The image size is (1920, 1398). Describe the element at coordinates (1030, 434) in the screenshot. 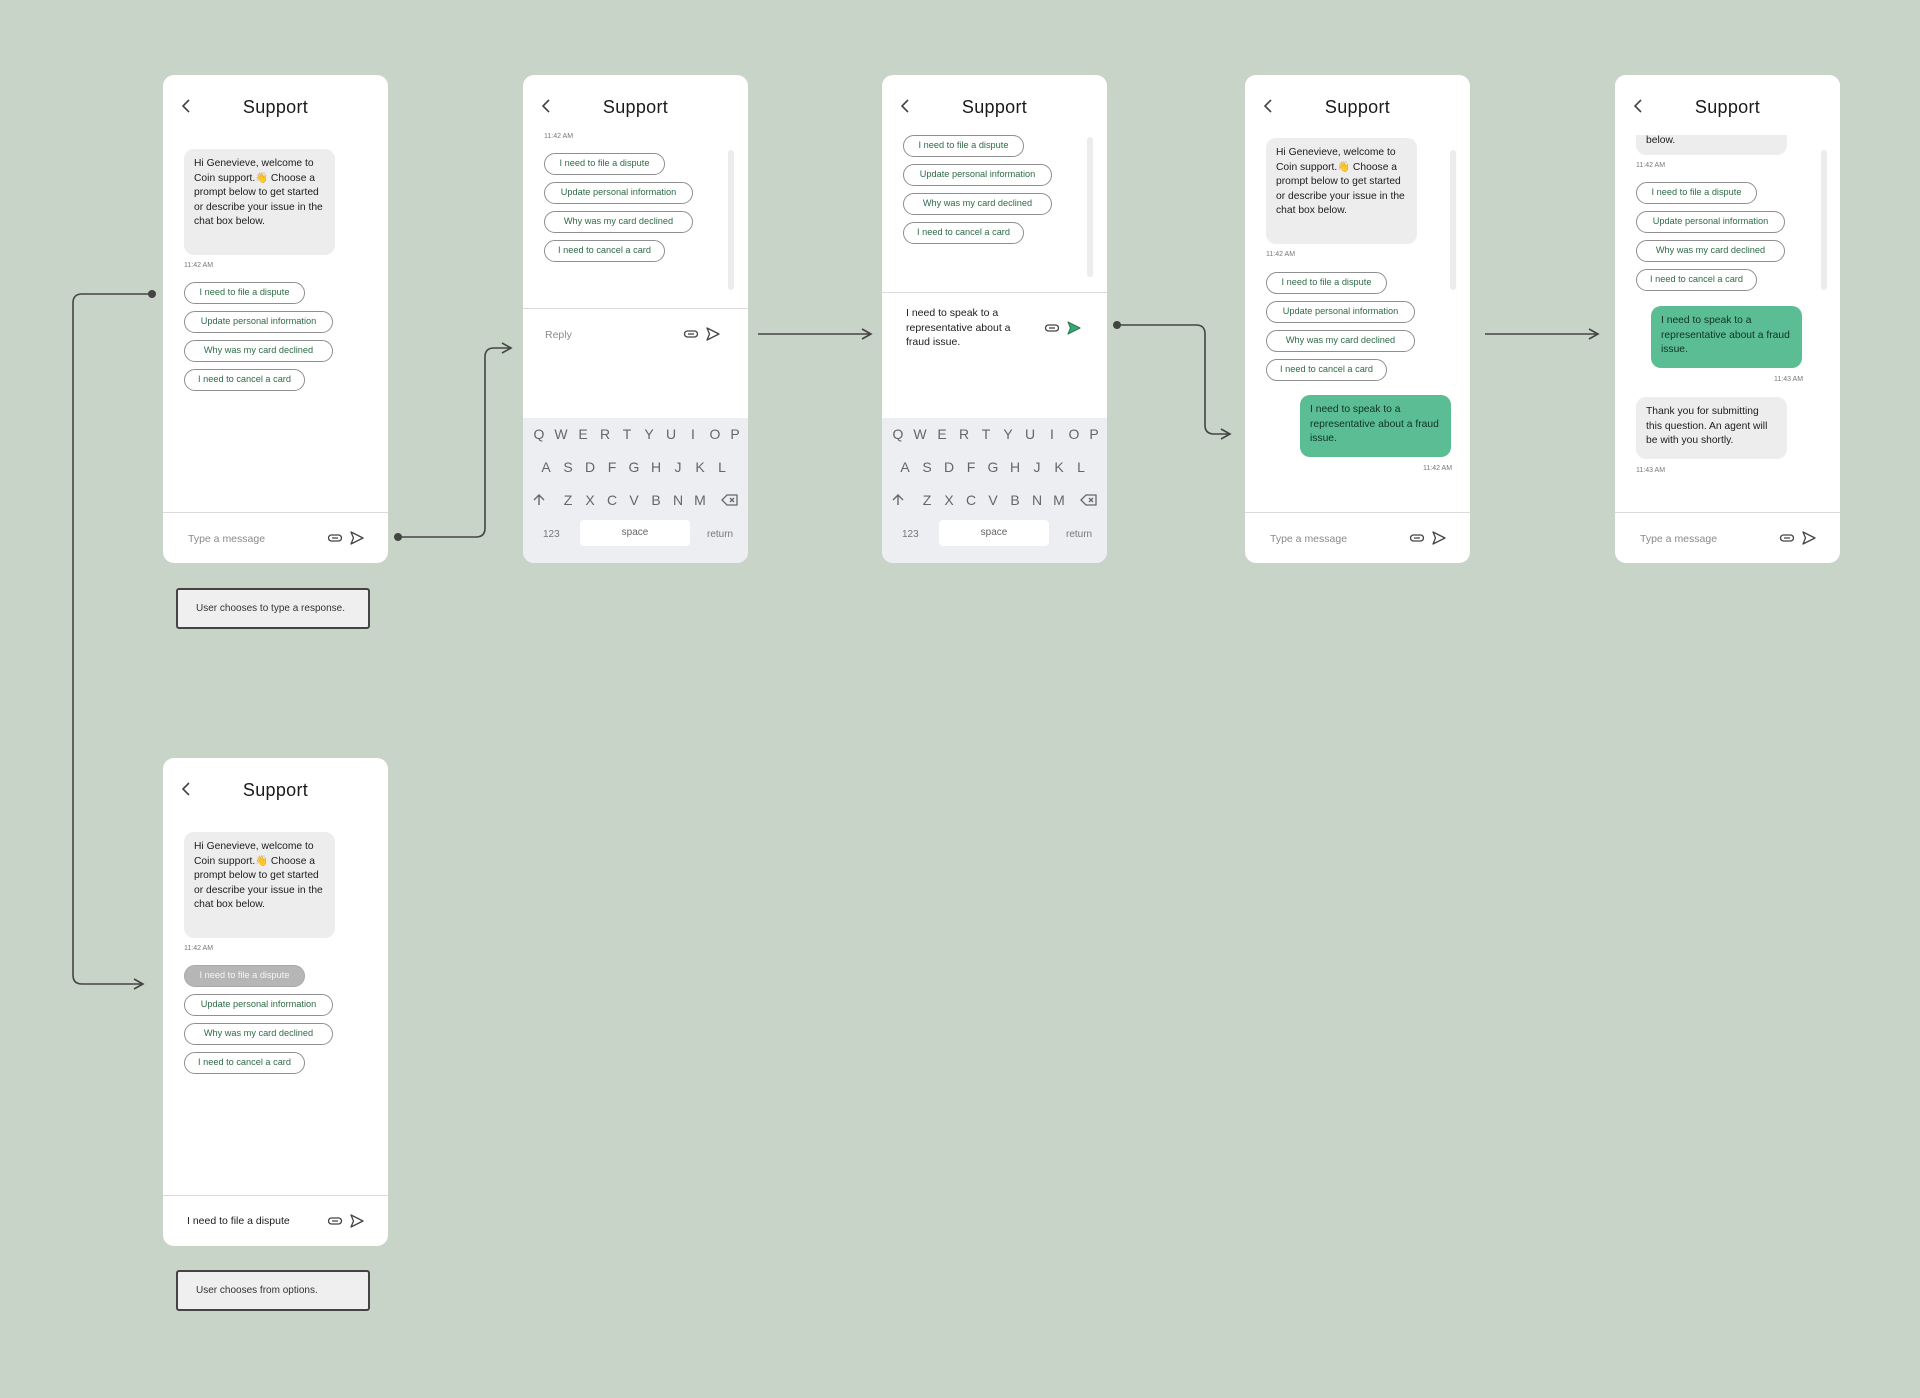

I see `key-u: U` at that location.